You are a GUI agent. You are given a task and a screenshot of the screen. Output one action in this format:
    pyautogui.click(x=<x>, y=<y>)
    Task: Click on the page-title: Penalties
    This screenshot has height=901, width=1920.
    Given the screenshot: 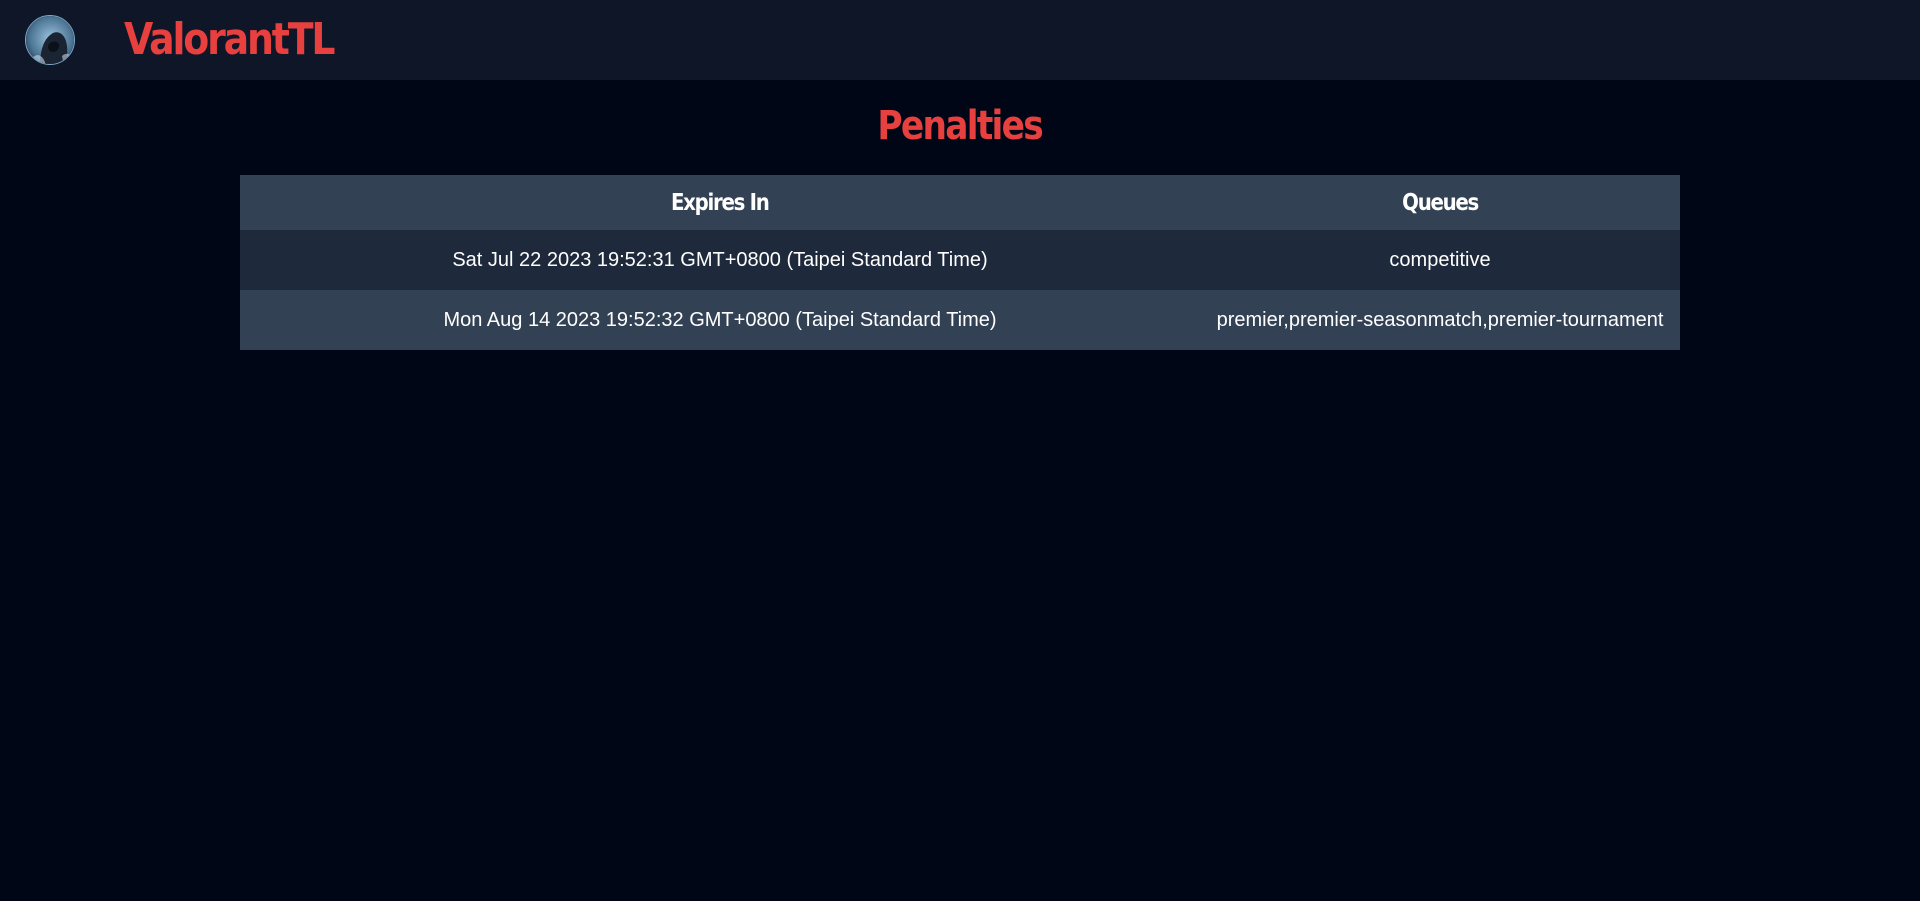 What is the action you would take?
    pyautogui.click(x=960, y=126)
    